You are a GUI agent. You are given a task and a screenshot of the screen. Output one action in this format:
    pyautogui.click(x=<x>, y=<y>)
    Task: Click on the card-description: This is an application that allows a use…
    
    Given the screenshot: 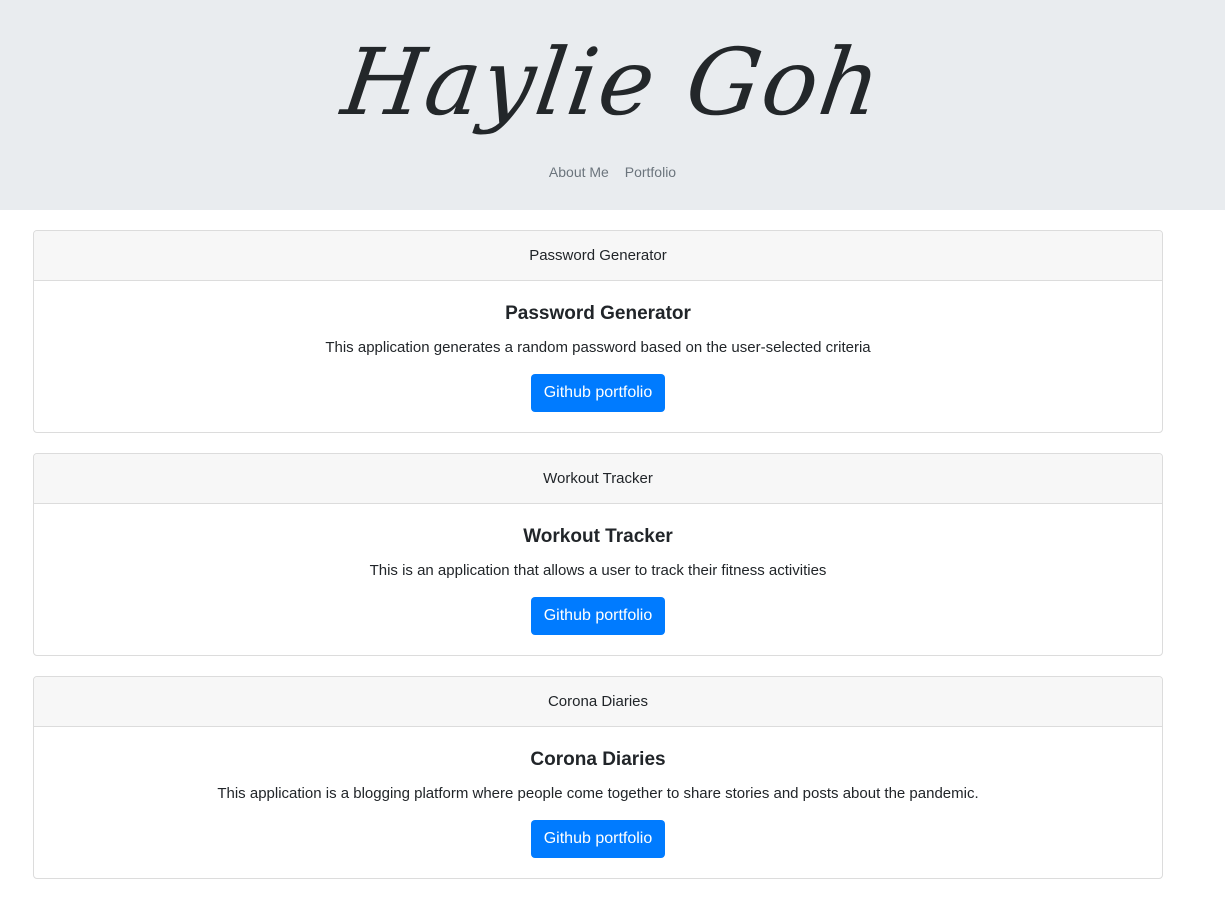 What is the action you would take?
    pyautogui.click(x=598, y=570)
    